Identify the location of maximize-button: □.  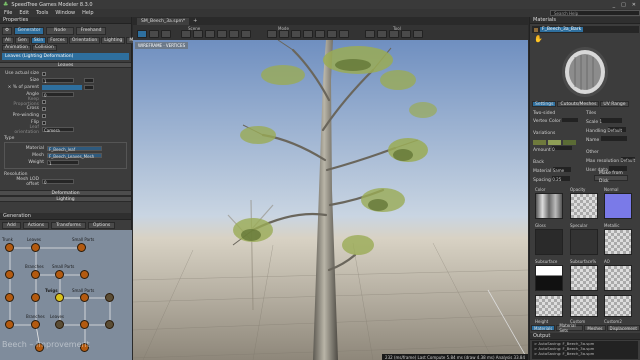
(623, 5).